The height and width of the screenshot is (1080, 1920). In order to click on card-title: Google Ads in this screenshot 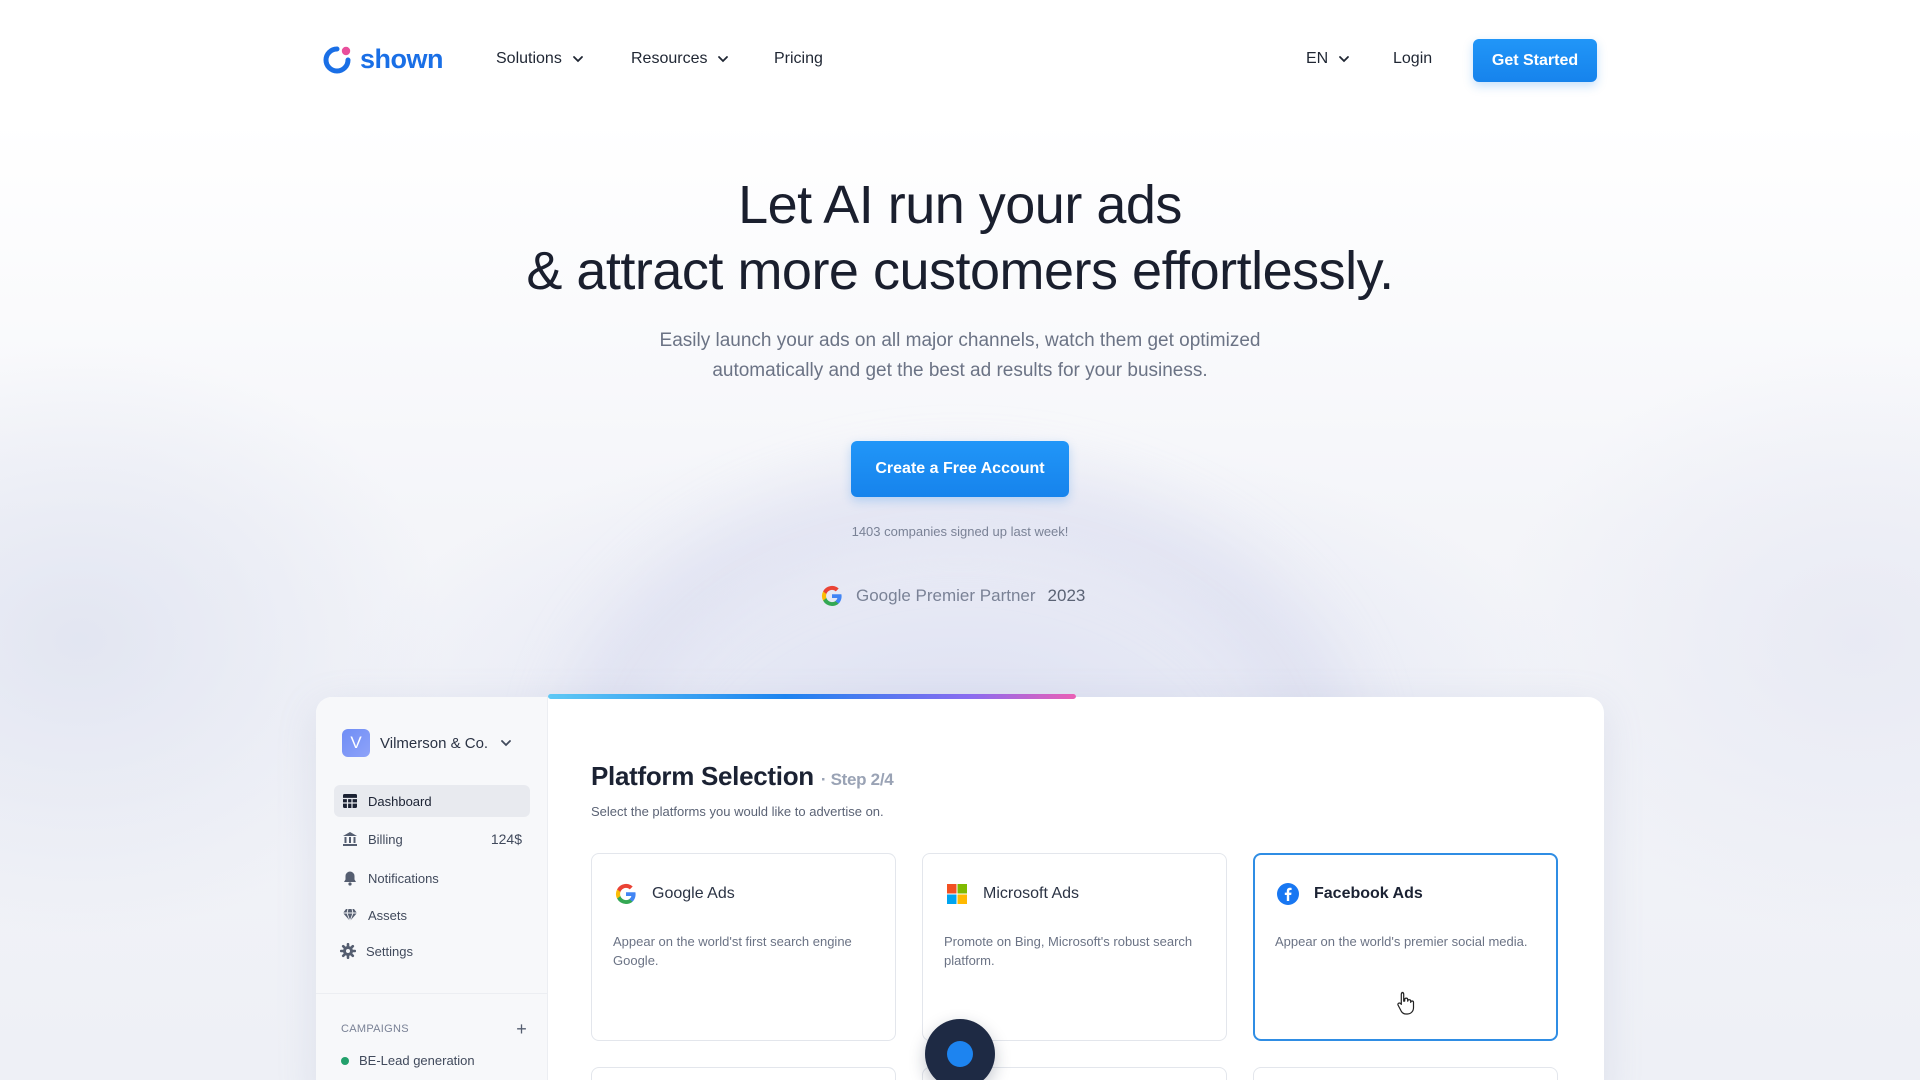, I will do `click(693, 893)`.